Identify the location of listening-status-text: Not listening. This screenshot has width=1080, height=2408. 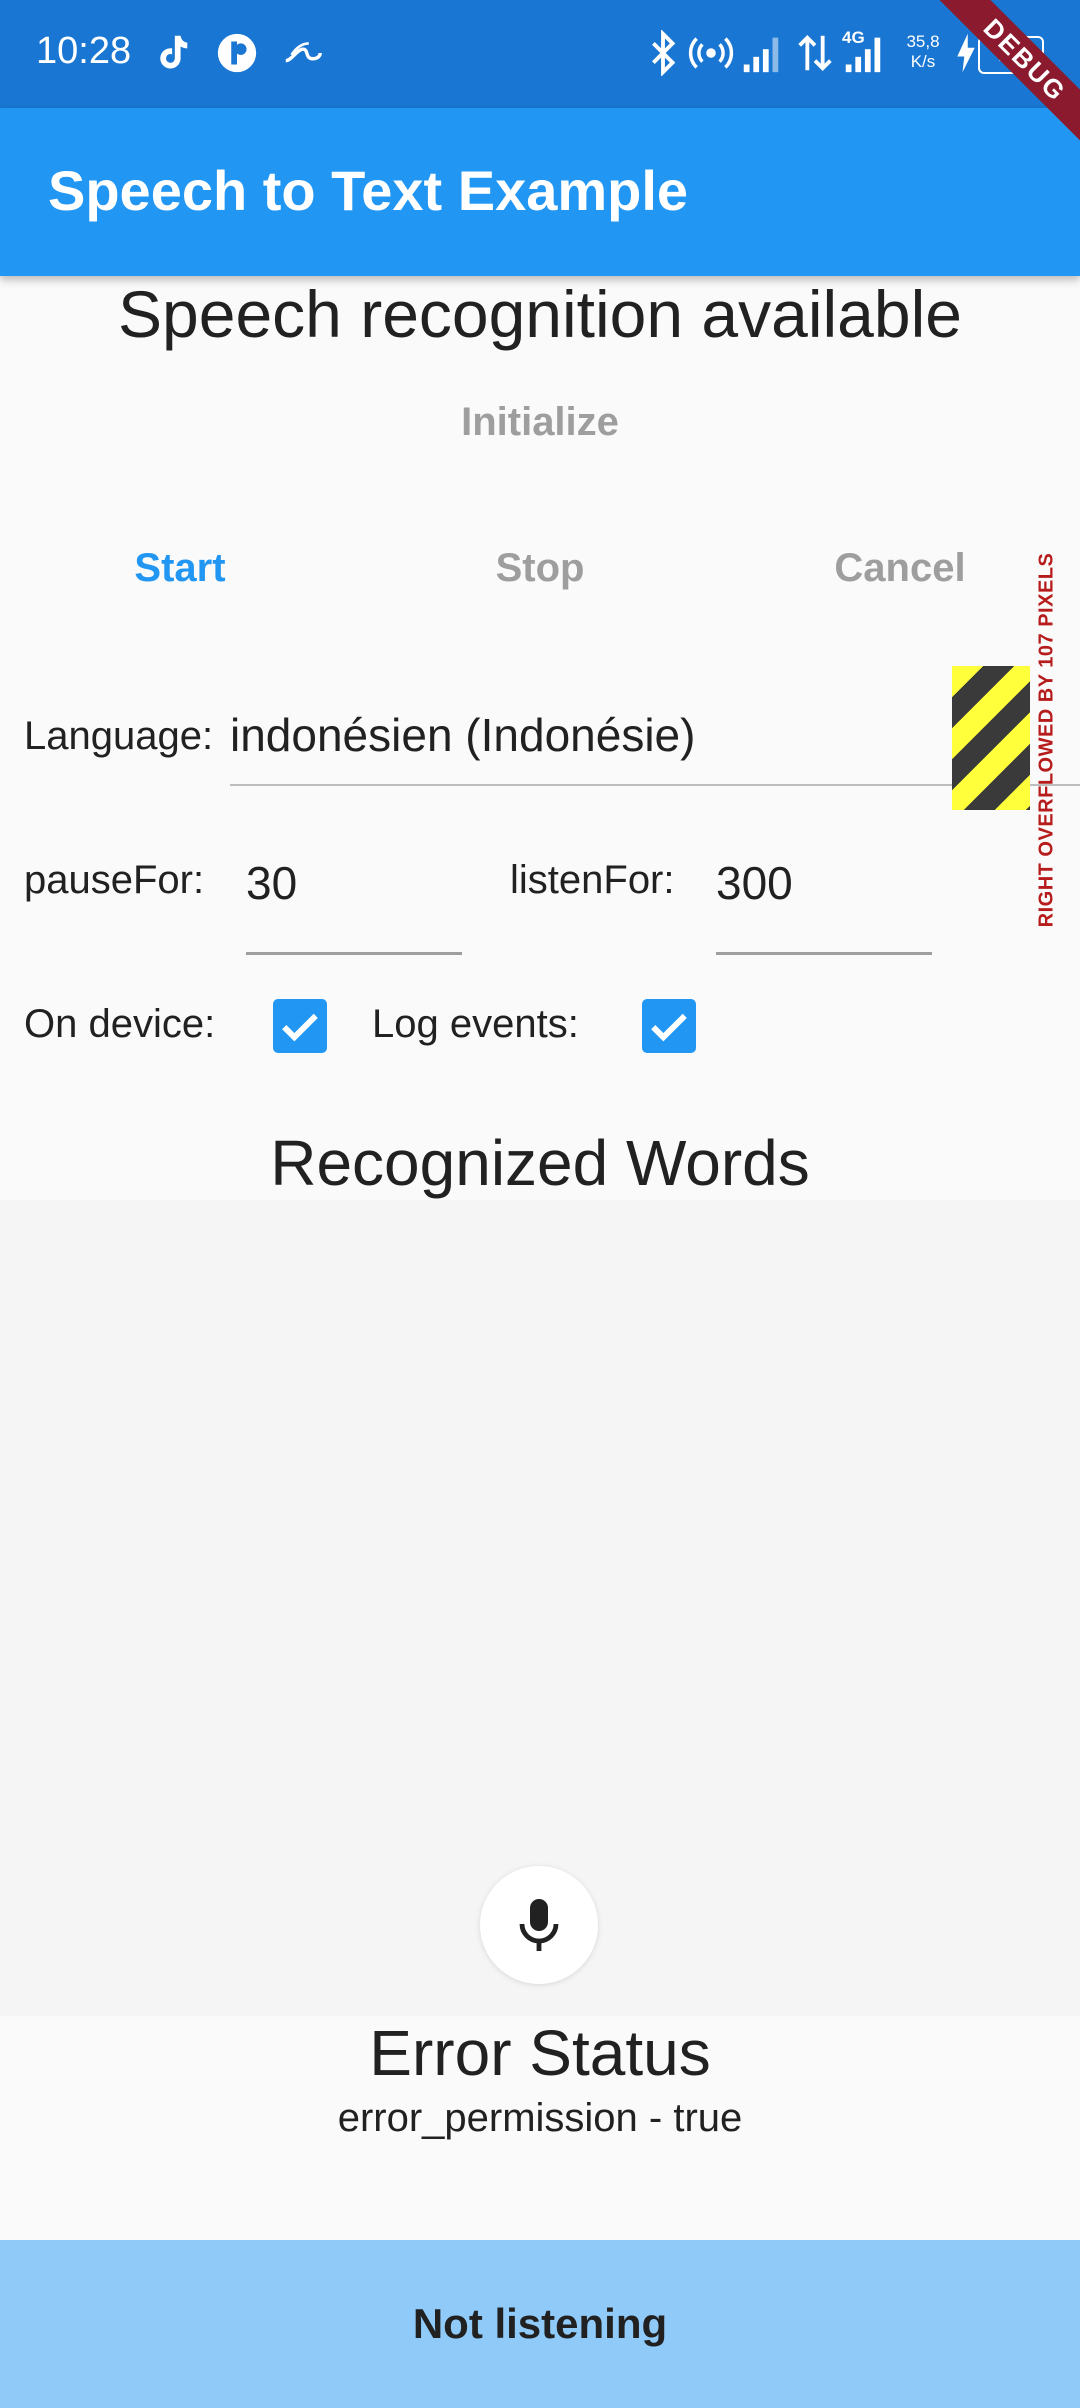
(540, 2323).